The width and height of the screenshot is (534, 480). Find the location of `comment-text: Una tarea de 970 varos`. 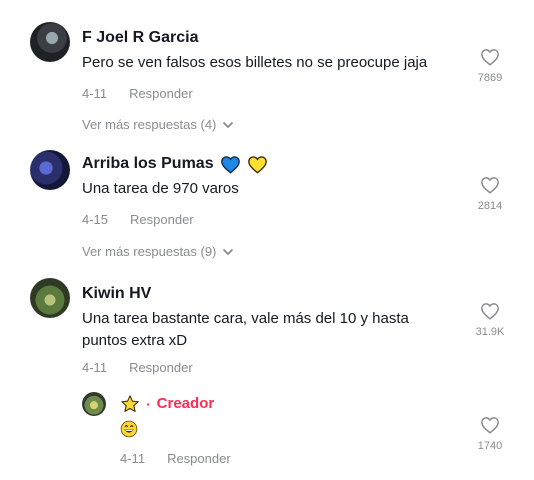

comment-text: Una tarea de 970 varos is located at coordinates (160, 188).